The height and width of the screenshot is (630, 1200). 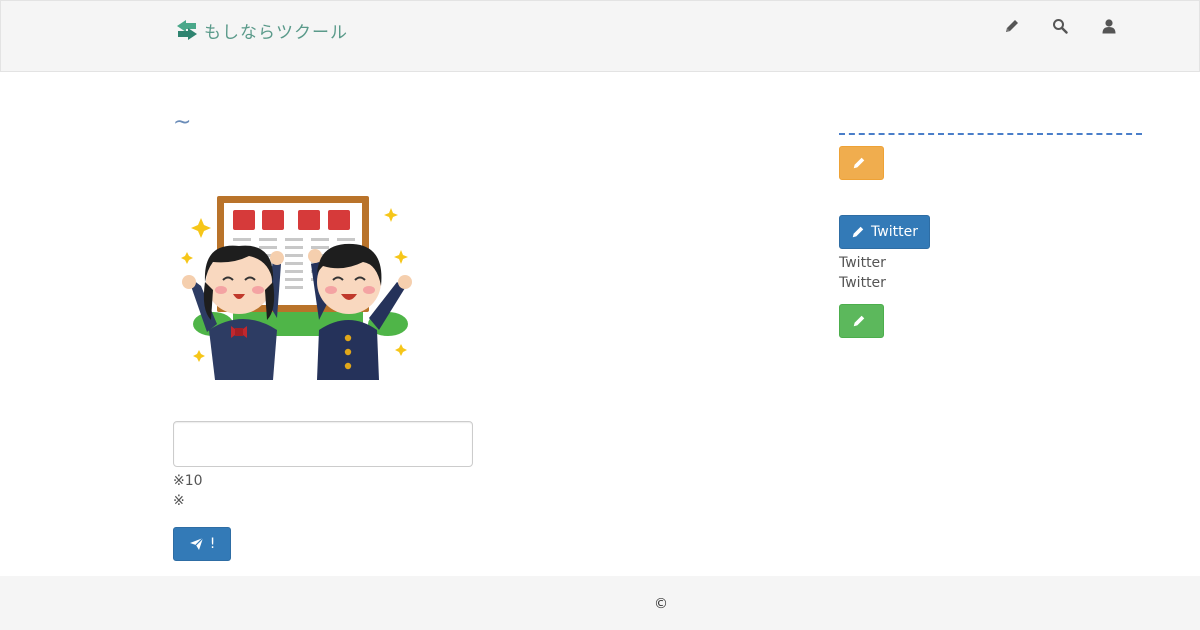 What do you see at coordinates (600, 36) in the screenshot?
I see `navbar: もしならツクール` at bounding box center [600, 36].